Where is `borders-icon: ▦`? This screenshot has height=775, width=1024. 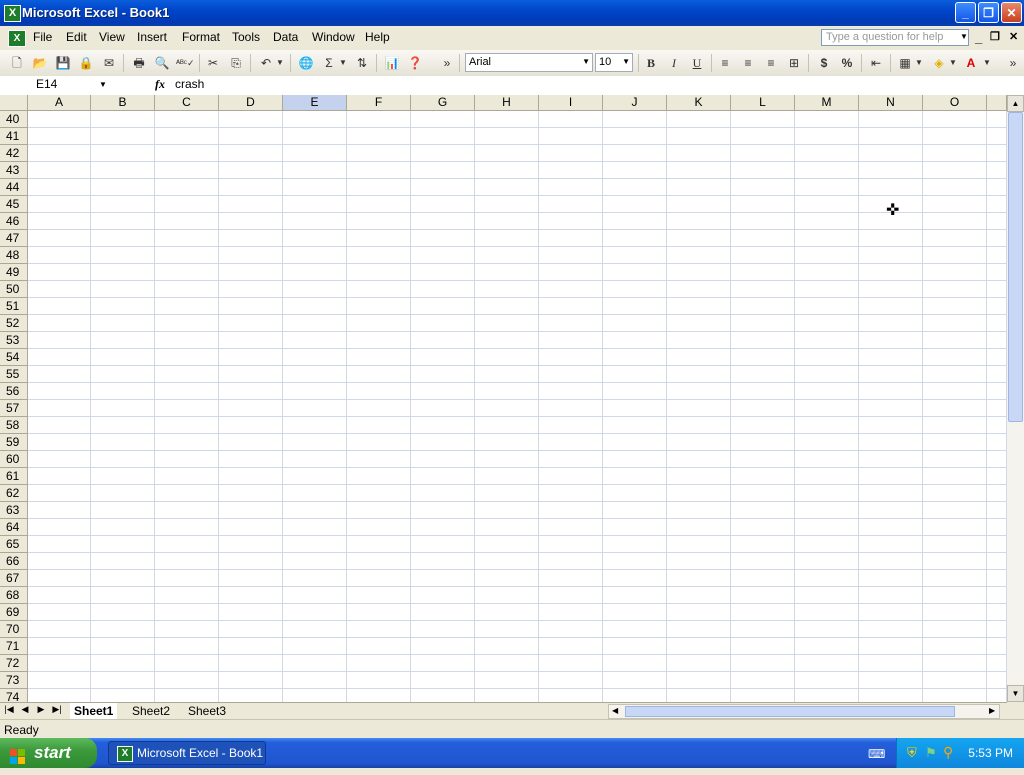 borders-icon: ▦ is located at coordinates (905, 63).